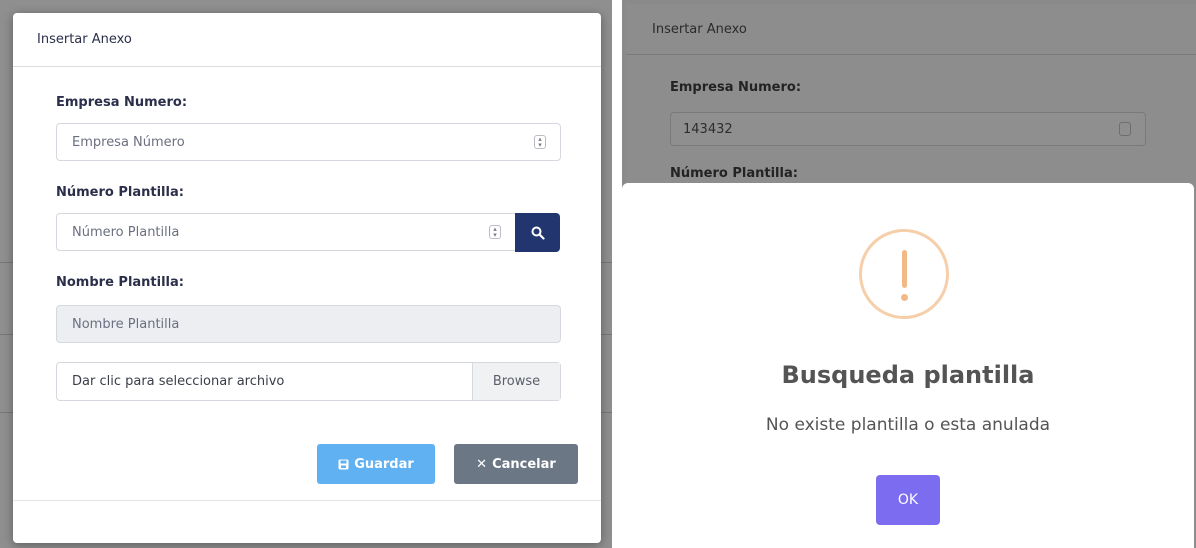  I want to click on nombre-placeholder: Nombre Plantilla, so click(126, 324).